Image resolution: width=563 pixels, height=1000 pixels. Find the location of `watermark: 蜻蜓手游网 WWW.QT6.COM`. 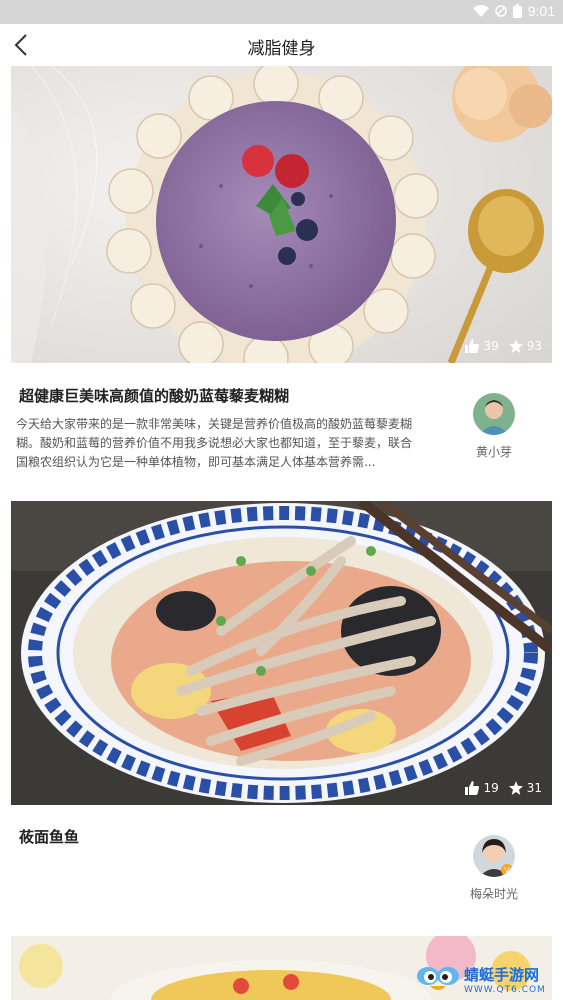

watermark: 蜻蜓手游网 WWW.QT6.COM is located at coordinates (489, 981).